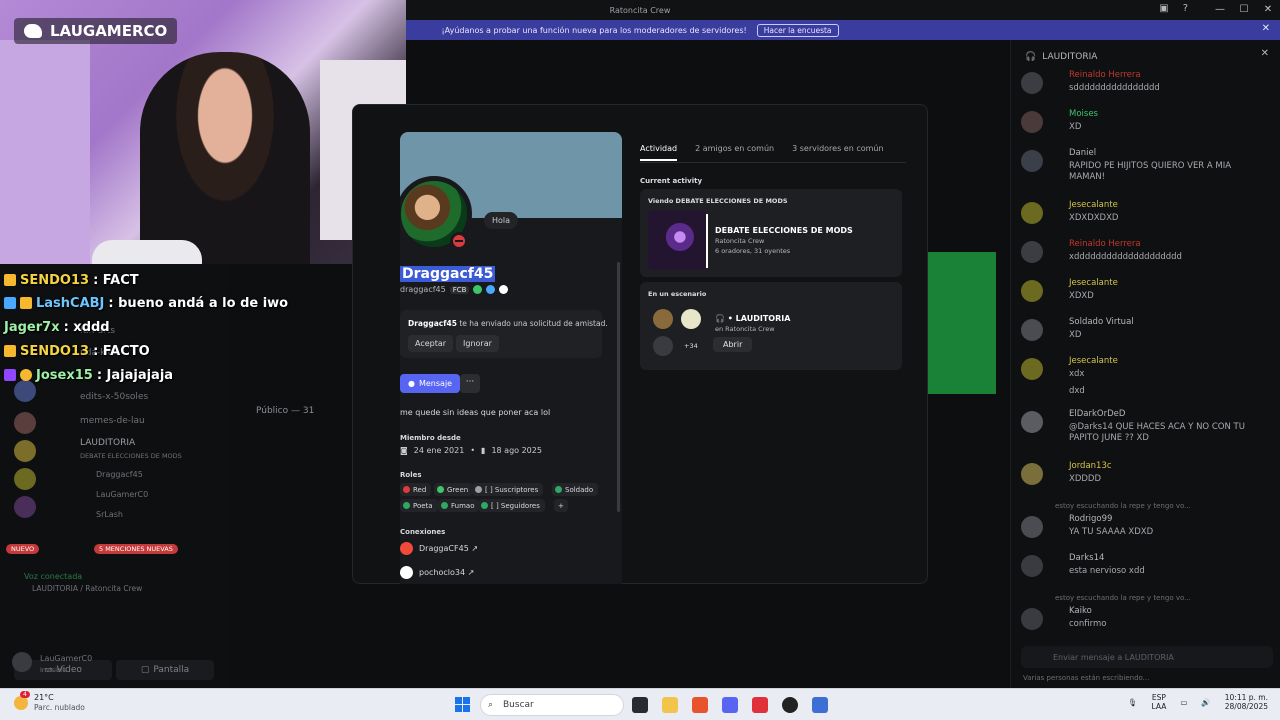  What do you see at coordinates (1133, 702) in the screenshot?
I see `microphone-icon: 🎙` at bounding box center [1133, 702].